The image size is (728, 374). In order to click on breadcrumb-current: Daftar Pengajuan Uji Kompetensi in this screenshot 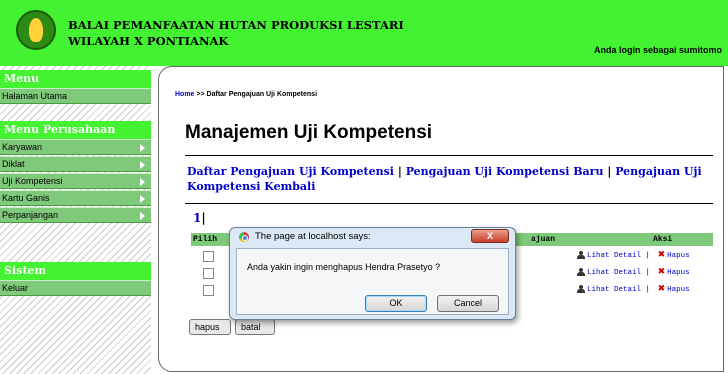, I will do `click(262, 94)`.